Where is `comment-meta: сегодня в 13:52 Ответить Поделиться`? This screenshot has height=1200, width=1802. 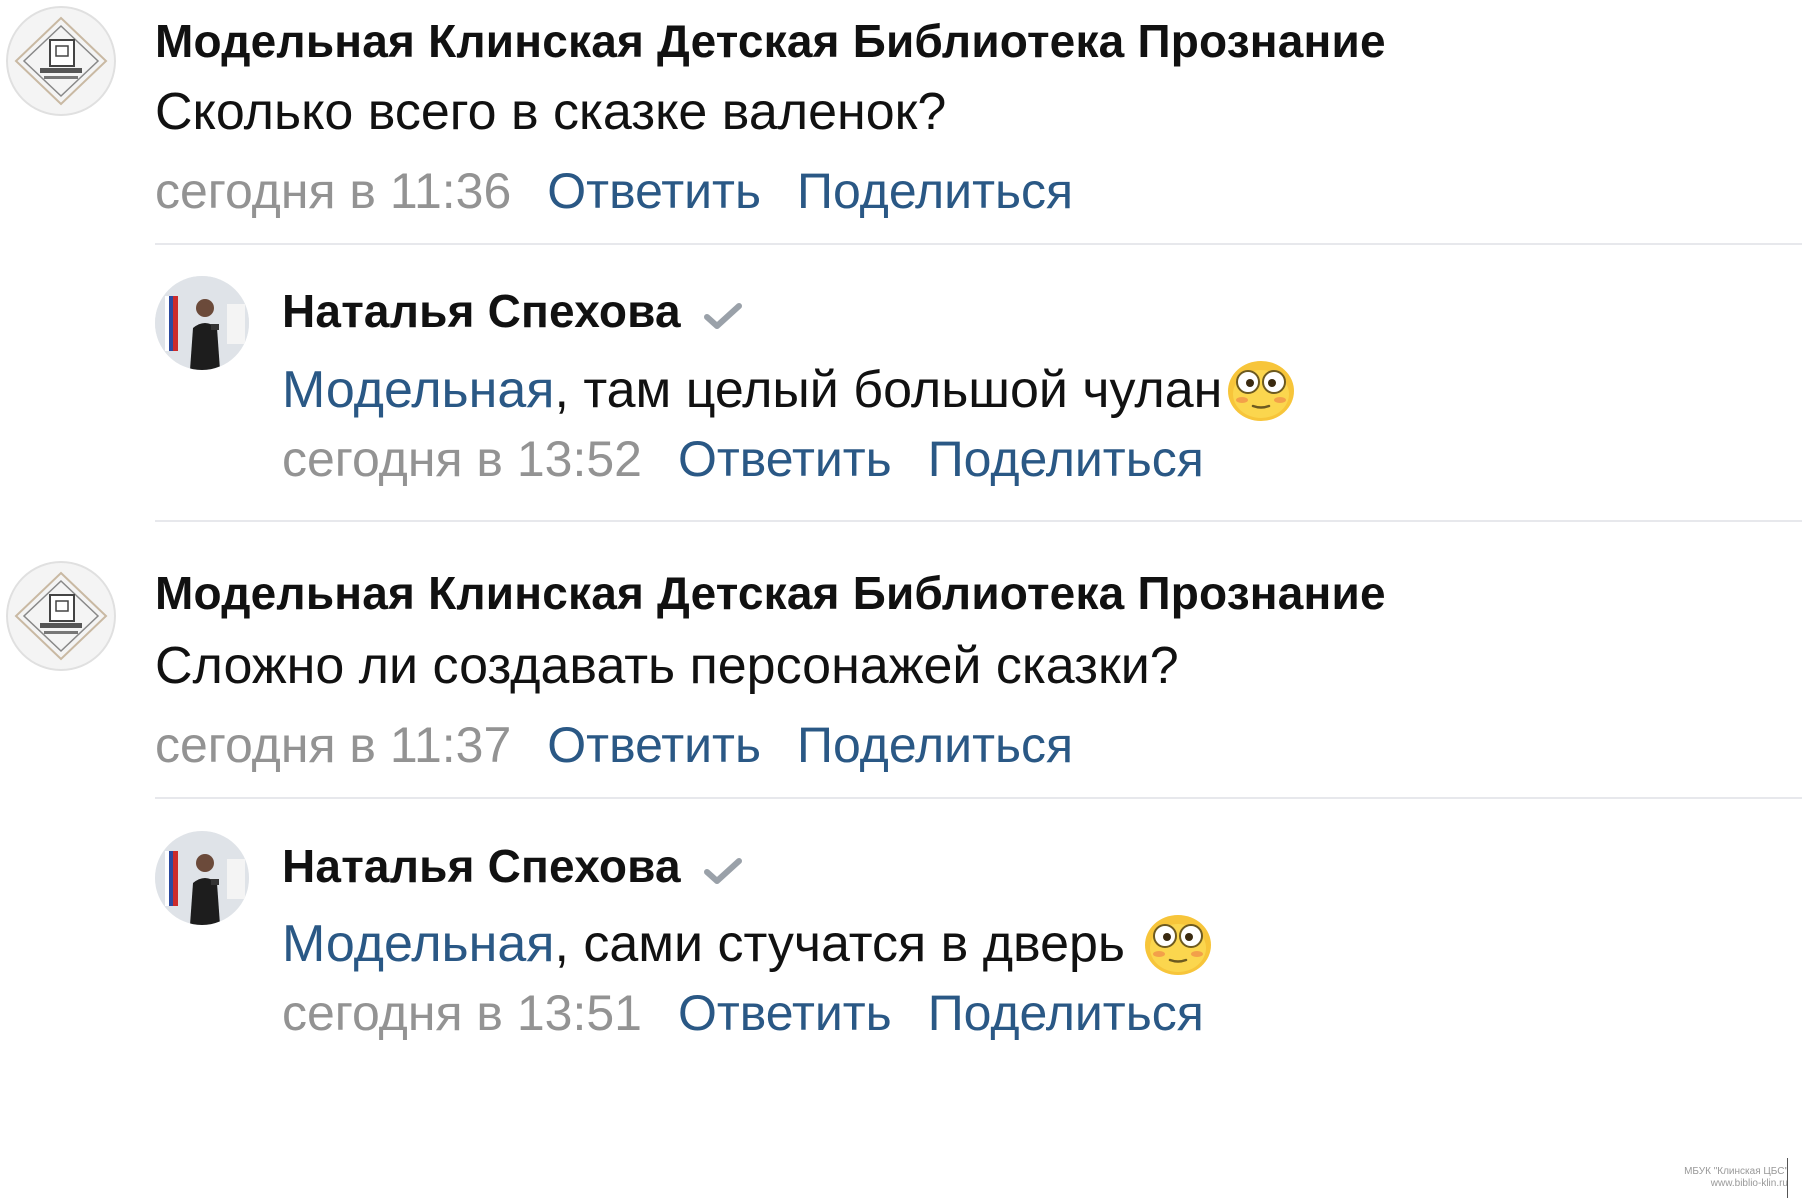 comment-meta: сегодня в 13:52 Ответить Поделиться is located at coordinates (743, 459).